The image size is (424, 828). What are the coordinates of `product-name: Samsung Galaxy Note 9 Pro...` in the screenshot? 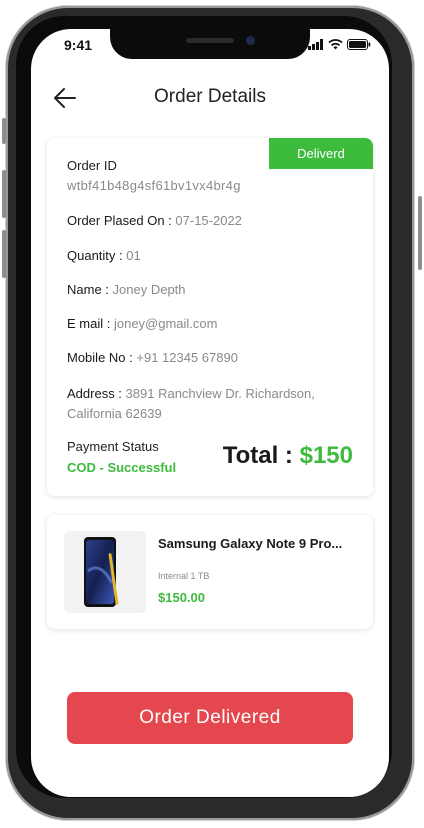 It's located at (250, 543).